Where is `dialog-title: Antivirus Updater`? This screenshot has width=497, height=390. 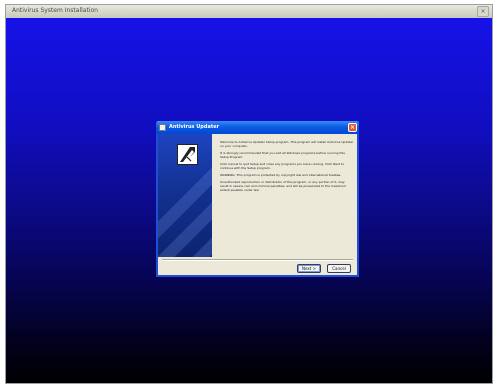
dialog-title: Antivirus Updater is located at coordinates (194, 127).